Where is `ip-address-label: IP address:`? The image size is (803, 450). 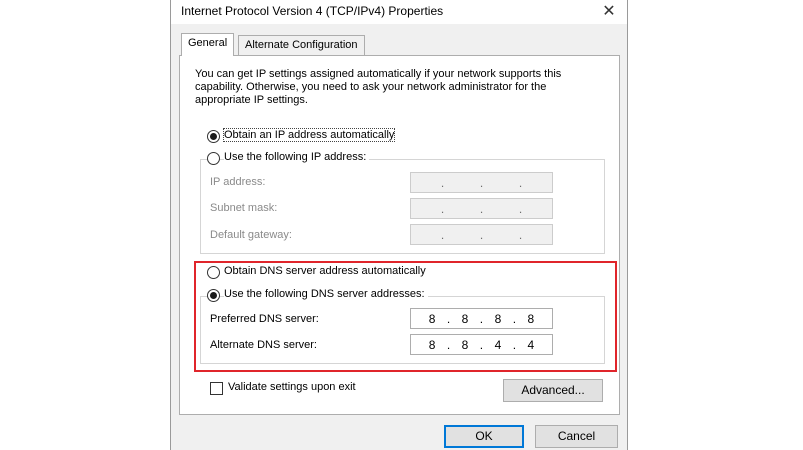 ip-address-label: IP address: is located at coordinates (238, 182).